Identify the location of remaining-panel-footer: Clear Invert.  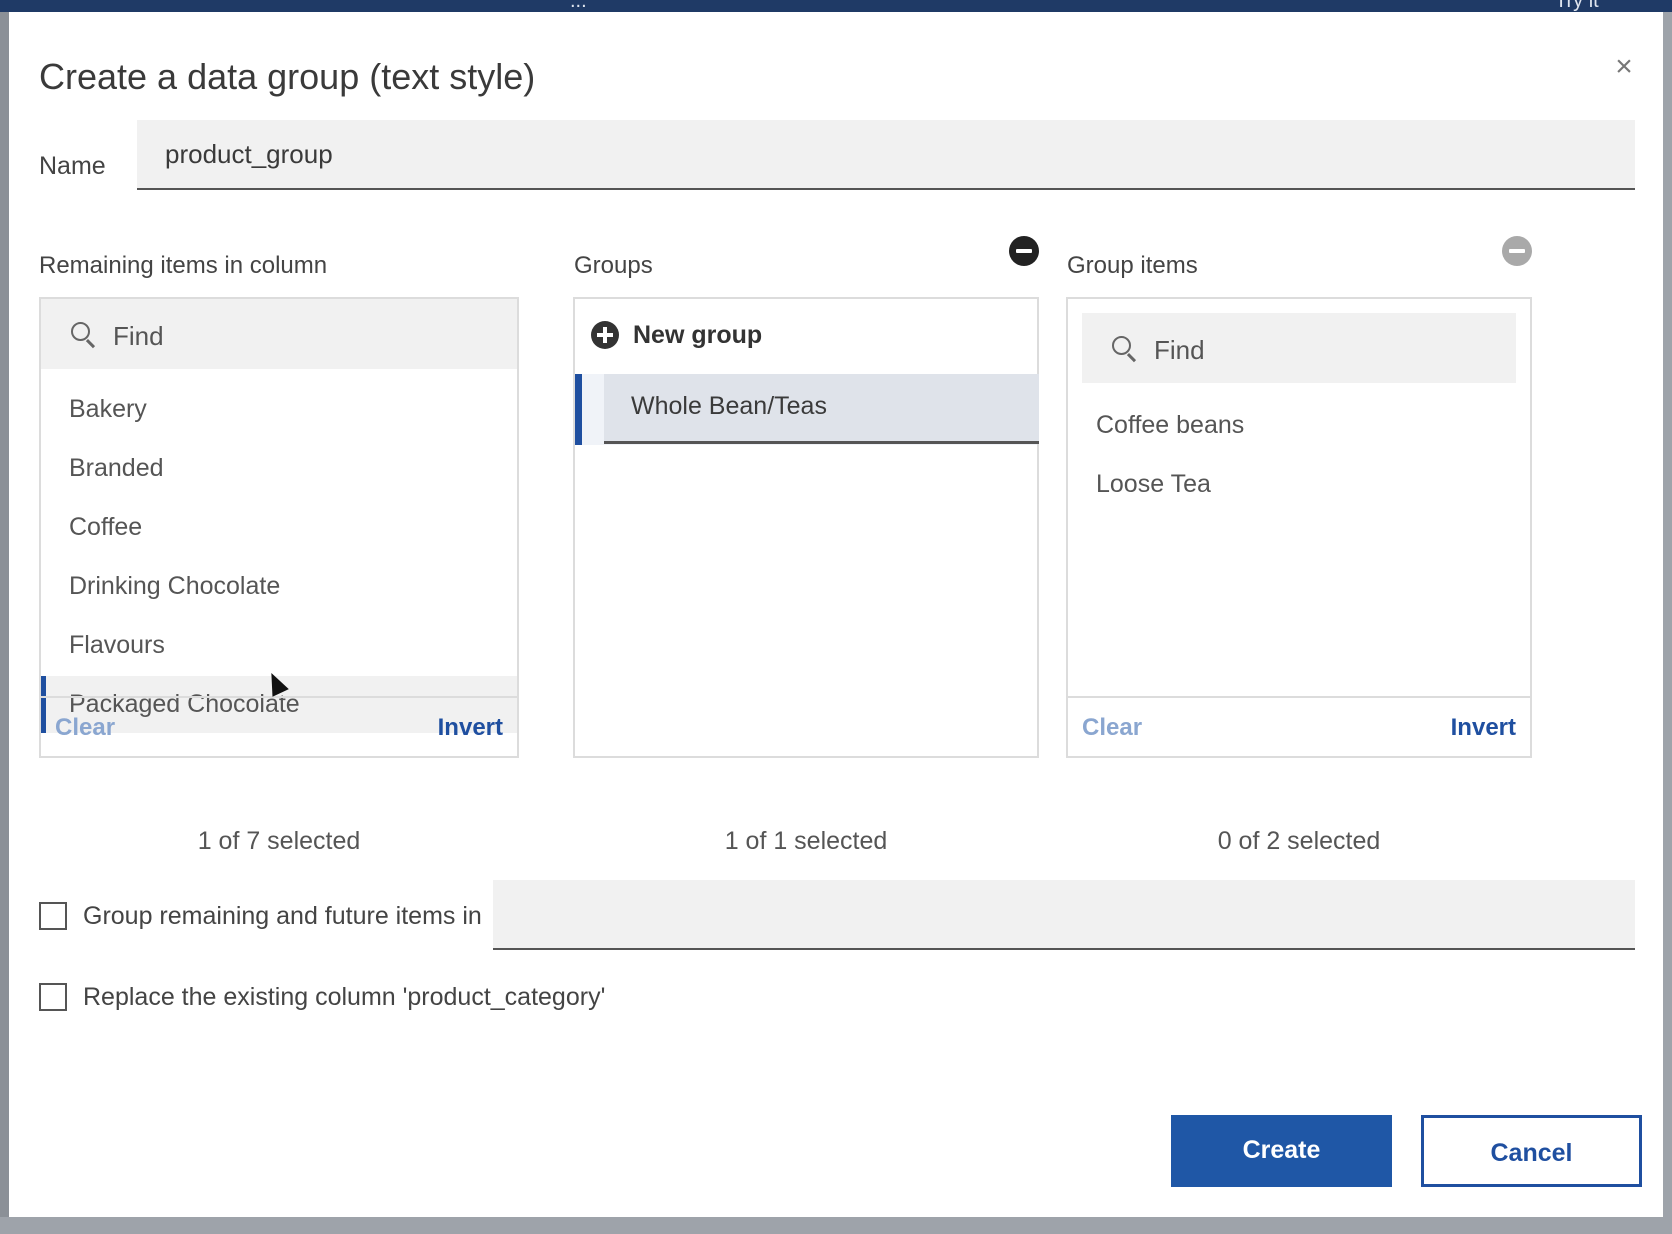
(279, 726).